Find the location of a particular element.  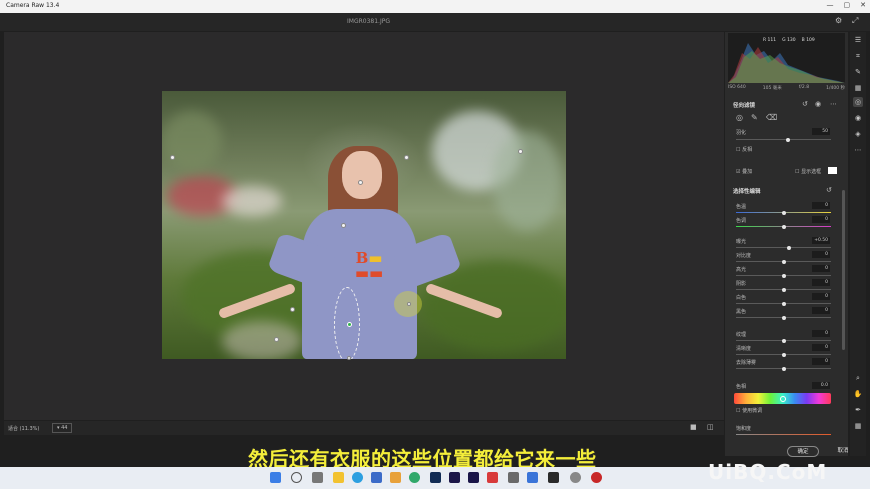

radial-mask-icon: ◎ is located at coordinates (858, 102).